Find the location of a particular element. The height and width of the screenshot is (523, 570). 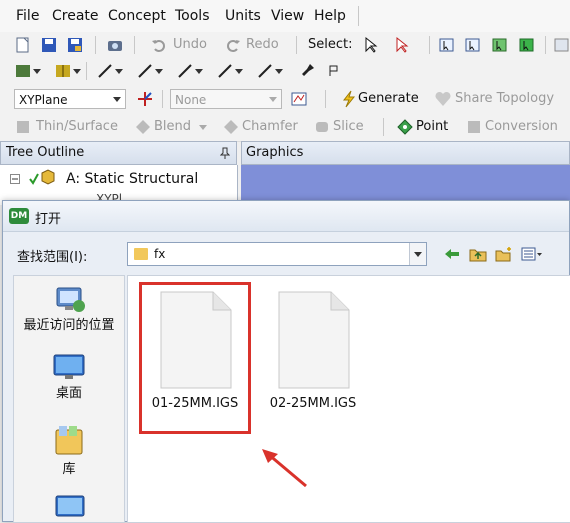

redo-button: Redo is located at coordinates (262, 44).